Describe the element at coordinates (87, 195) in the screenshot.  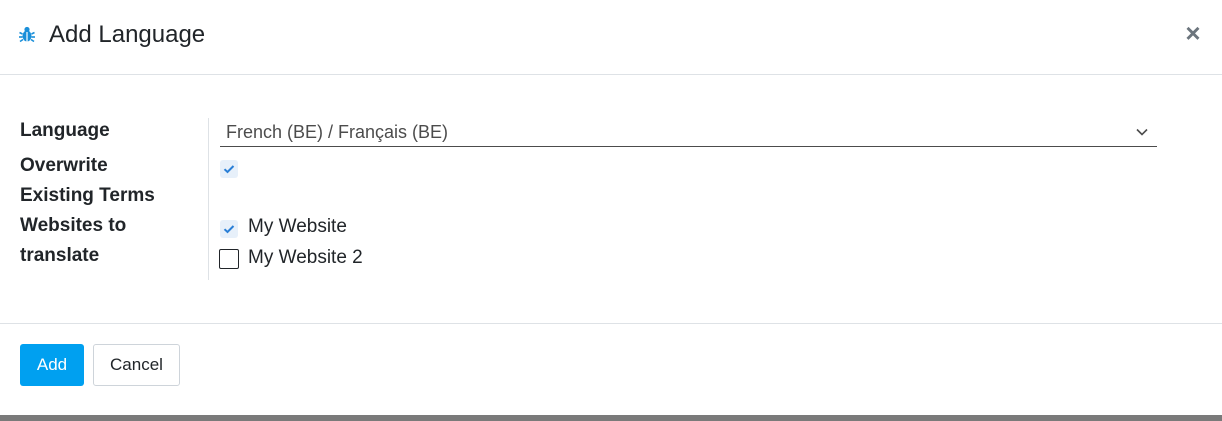
I see `overwrite-label-line2: Existing Terms` at that location.